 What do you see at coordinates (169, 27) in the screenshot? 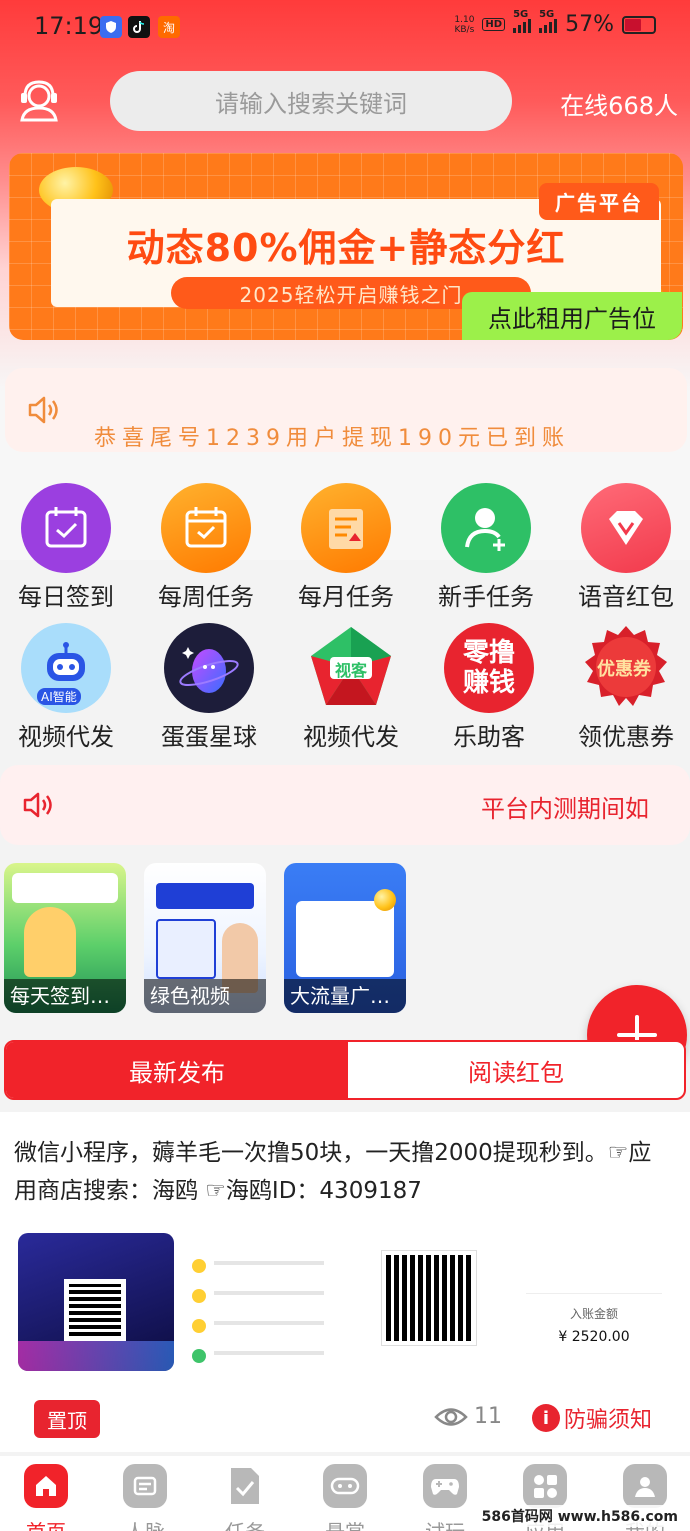
I see `taobao-app-icon: 淘` at bounding box center [169, 27].